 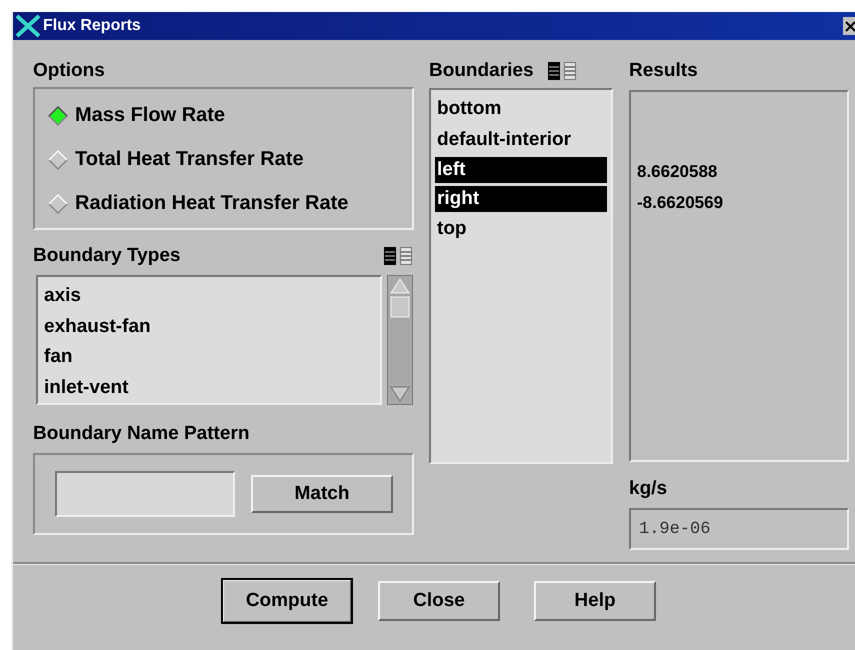 What do you see at coordinates (106, 256) in the screenshot?
I see `group-label: Boundary Types` at bounding box center [106, 256].